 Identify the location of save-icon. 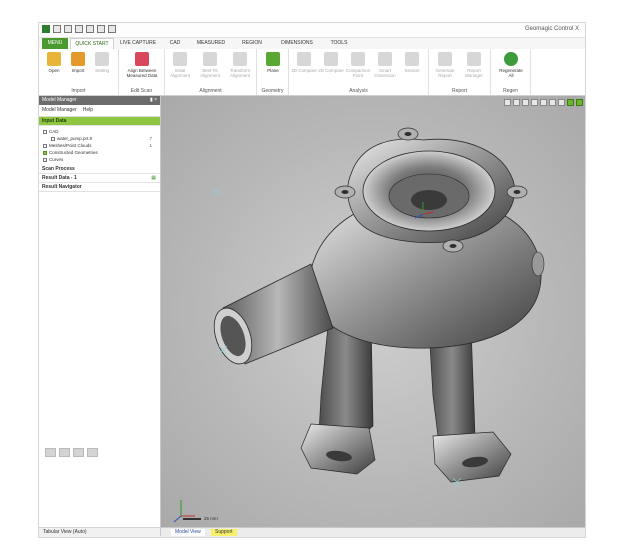
(79, 29).